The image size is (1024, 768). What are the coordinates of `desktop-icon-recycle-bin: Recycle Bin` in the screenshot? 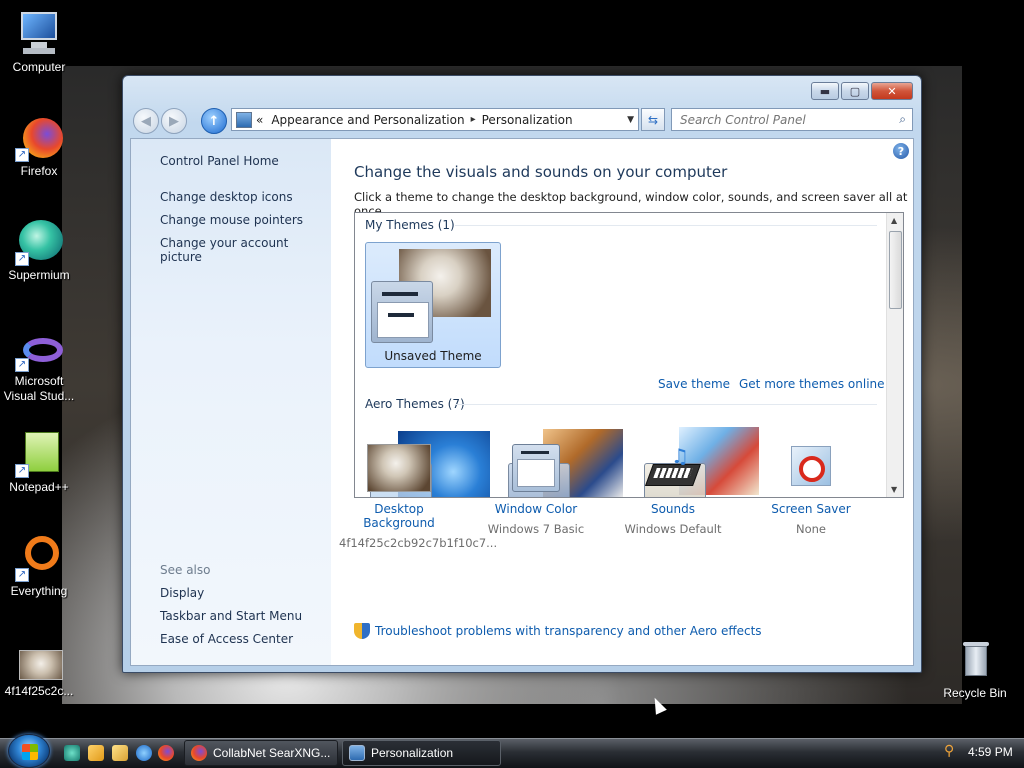 It's located at (975, 668).